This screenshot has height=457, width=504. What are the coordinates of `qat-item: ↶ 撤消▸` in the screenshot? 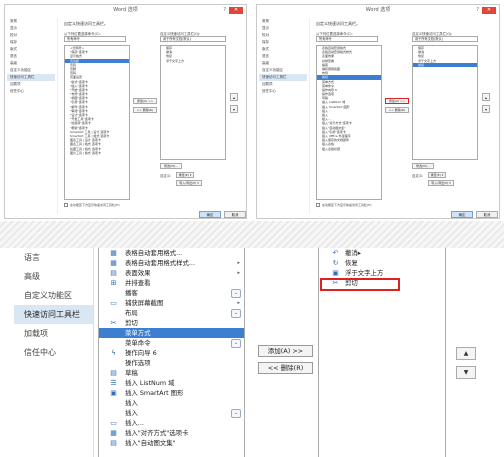 It's located at (382, 253).